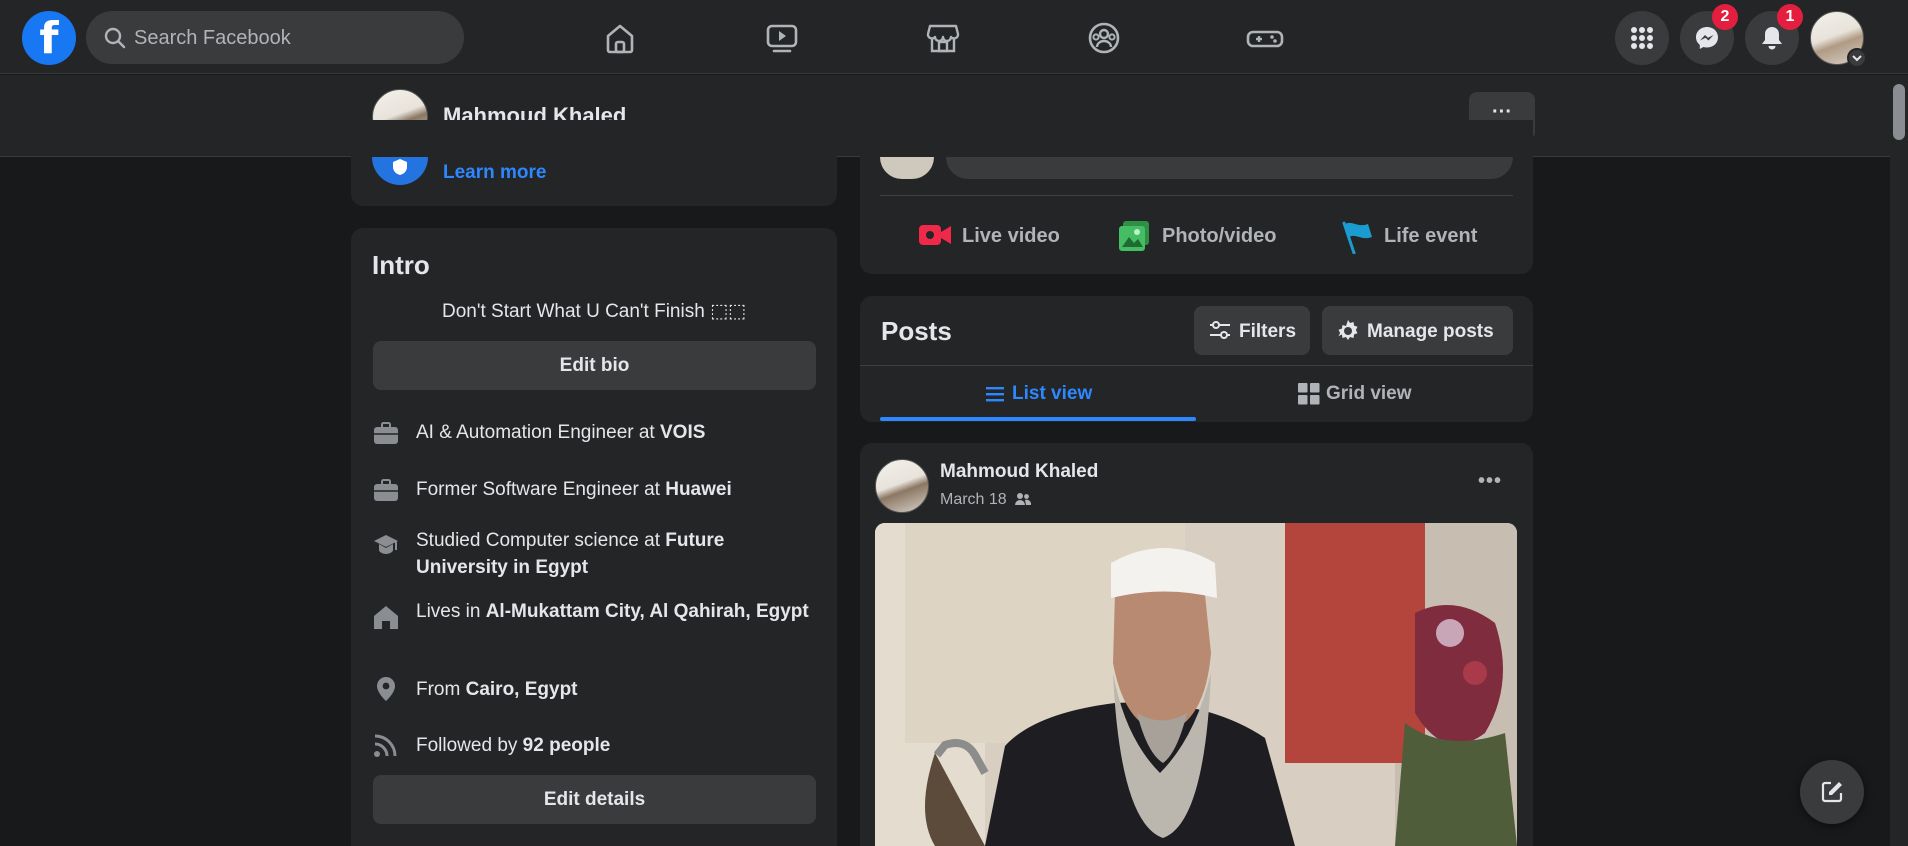 The height and width of the screenshot is (846, 1908). What do you see at coordinates (1220, 330) in the screenshot?
I see `filters-icon` at bounding box center [1220, 330].